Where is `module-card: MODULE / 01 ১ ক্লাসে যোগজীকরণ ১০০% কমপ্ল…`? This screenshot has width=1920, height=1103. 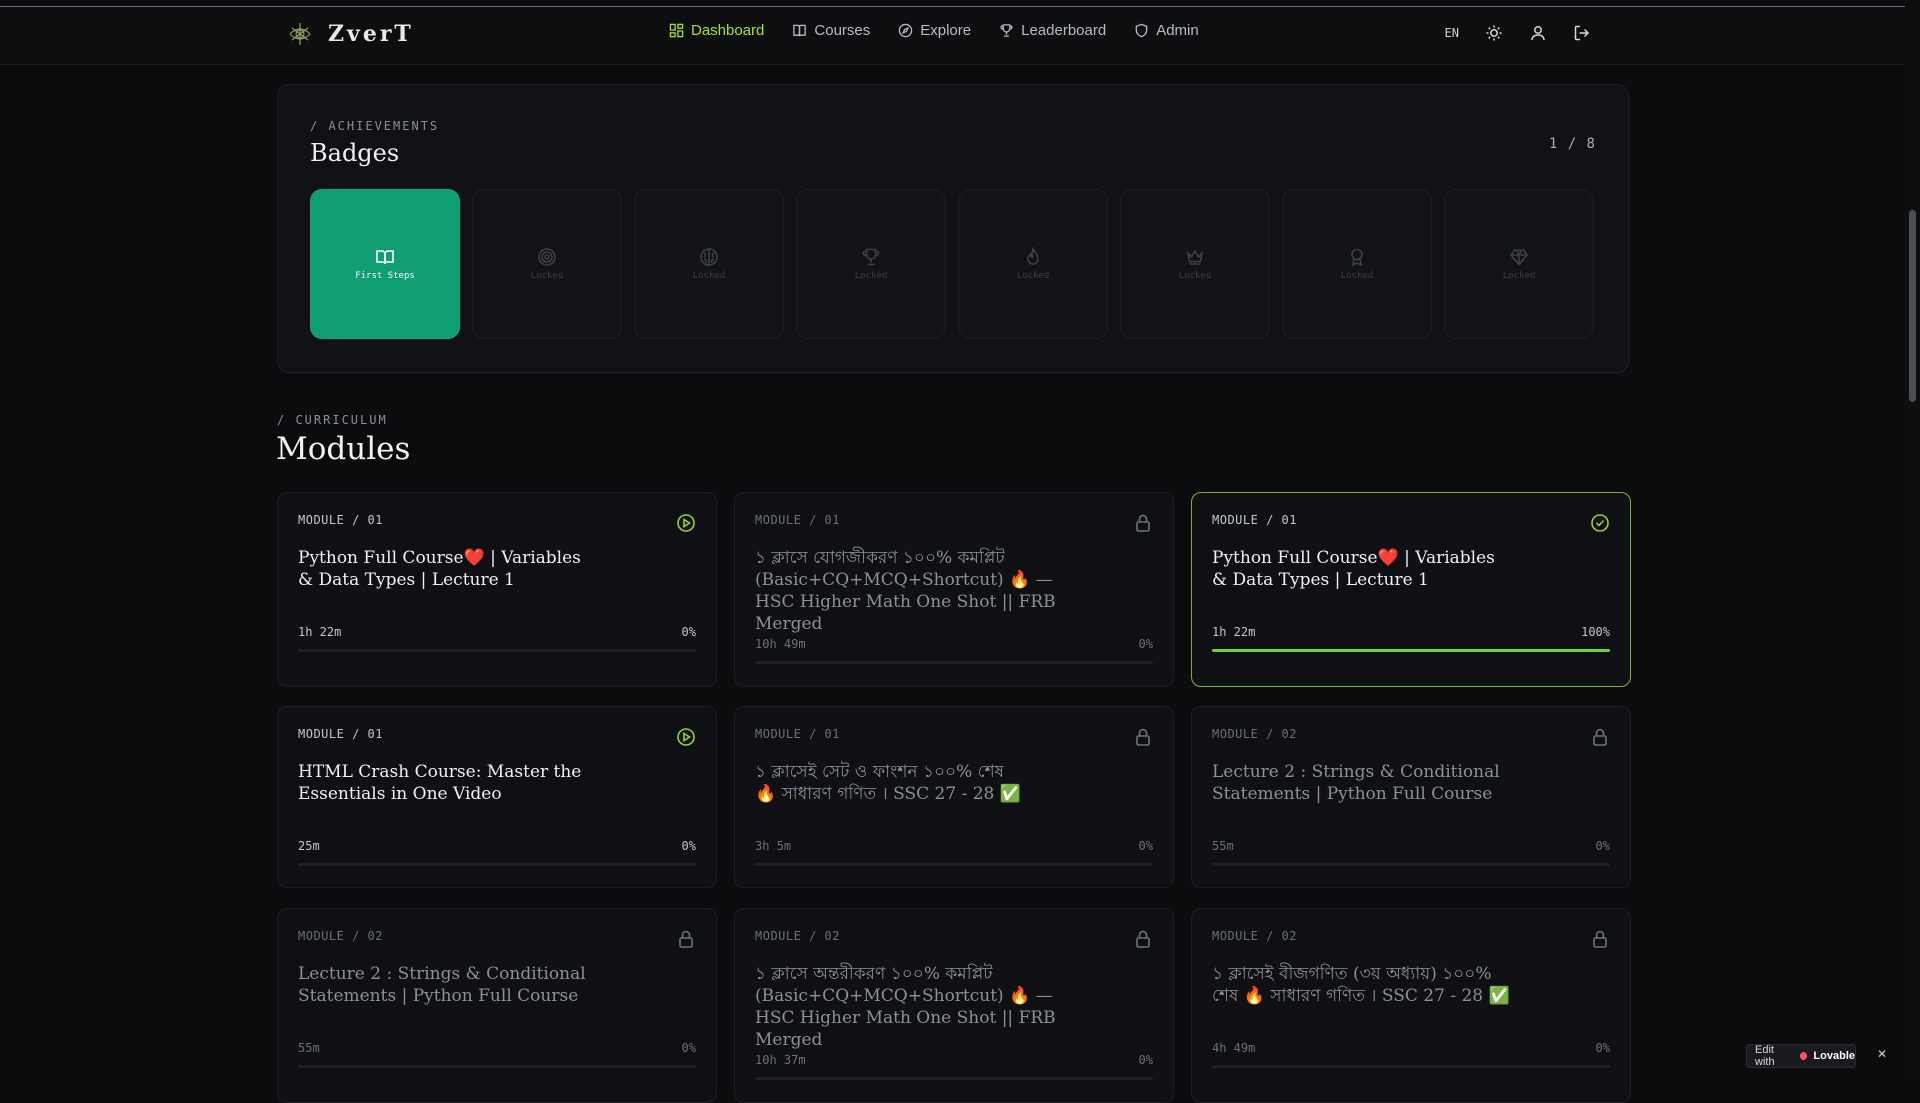 module-card: MODULE / 01 ১ ক্লাসে যোগজীকরণ ১০০% কমপ্ল… is located at coordinates (954, 589).